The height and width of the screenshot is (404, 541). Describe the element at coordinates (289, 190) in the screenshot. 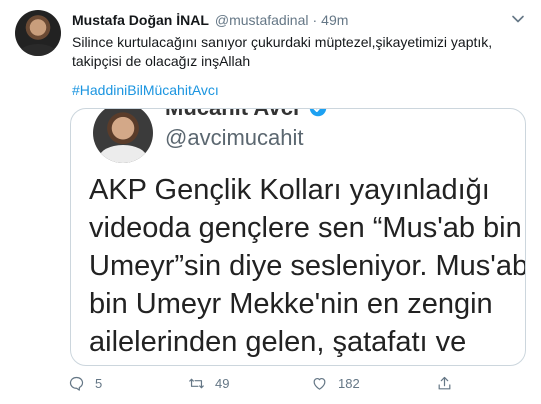

I see `embedded-text-line: AKP Gençlik Kolları yayınladığı` at that location.